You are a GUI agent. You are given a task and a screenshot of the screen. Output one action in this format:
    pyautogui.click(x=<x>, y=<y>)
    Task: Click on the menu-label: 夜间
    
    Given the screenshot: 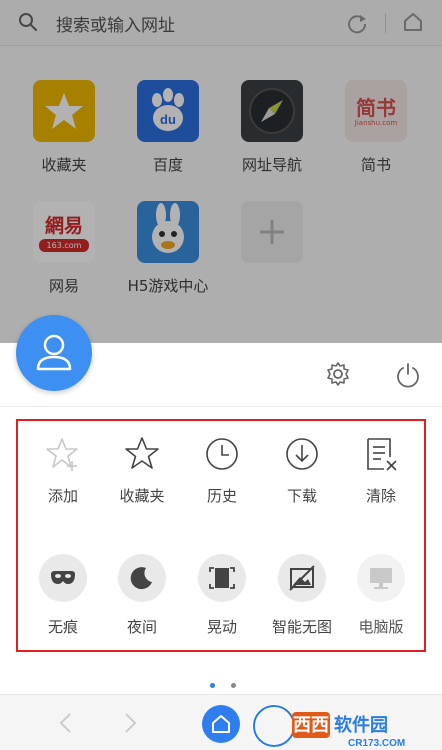 What is the action you would take?
    pyautogui.click(x=141, y=627)
    